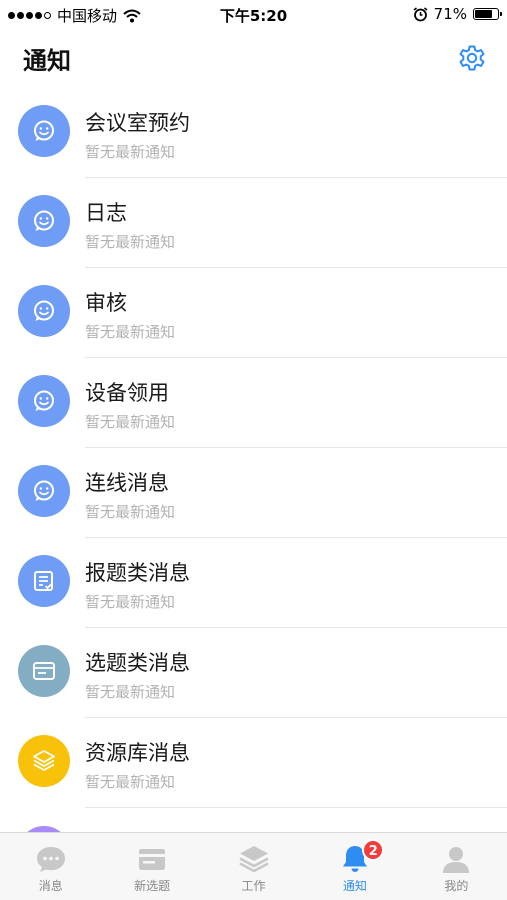  Describe the element at coordinates (253, 60) in the screenshot. I see `page-header: 通知` at that location.